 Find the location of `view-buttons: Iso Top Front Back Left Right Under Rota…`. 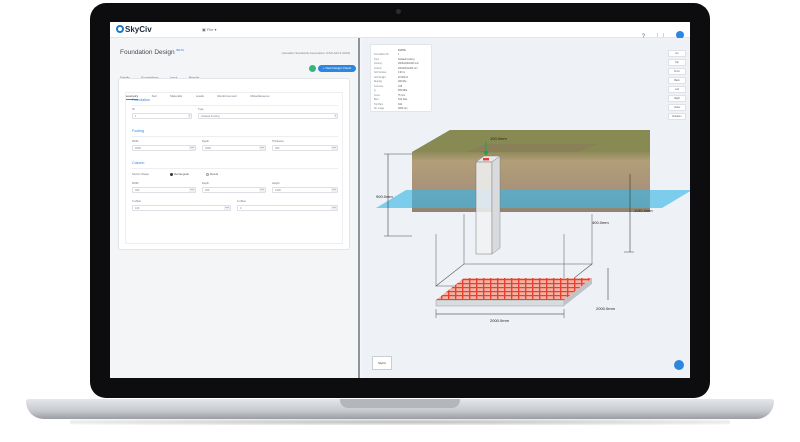

view-buttons: Iso Top Front Back Left Right Under Rota… is located at coordinates (677, 86).